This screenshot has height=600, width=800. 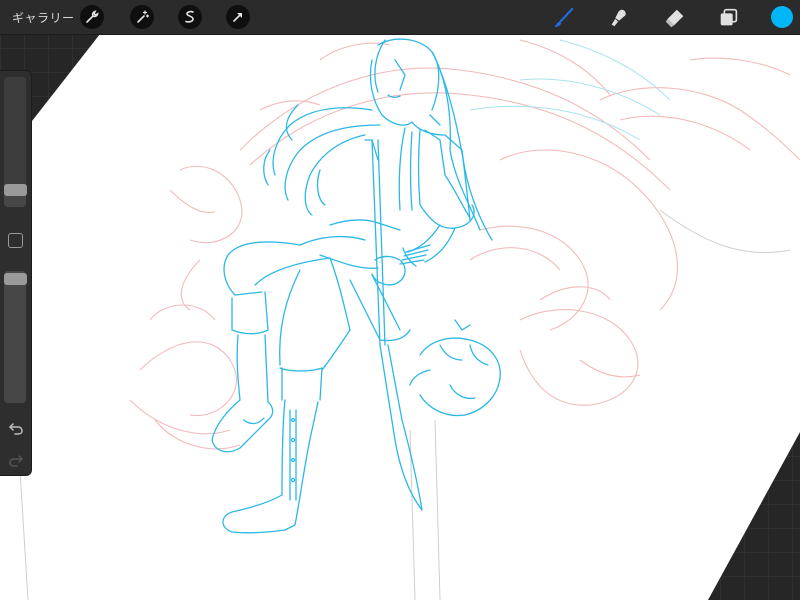 I want to click on redo-icon, so click(x=16, y=460).